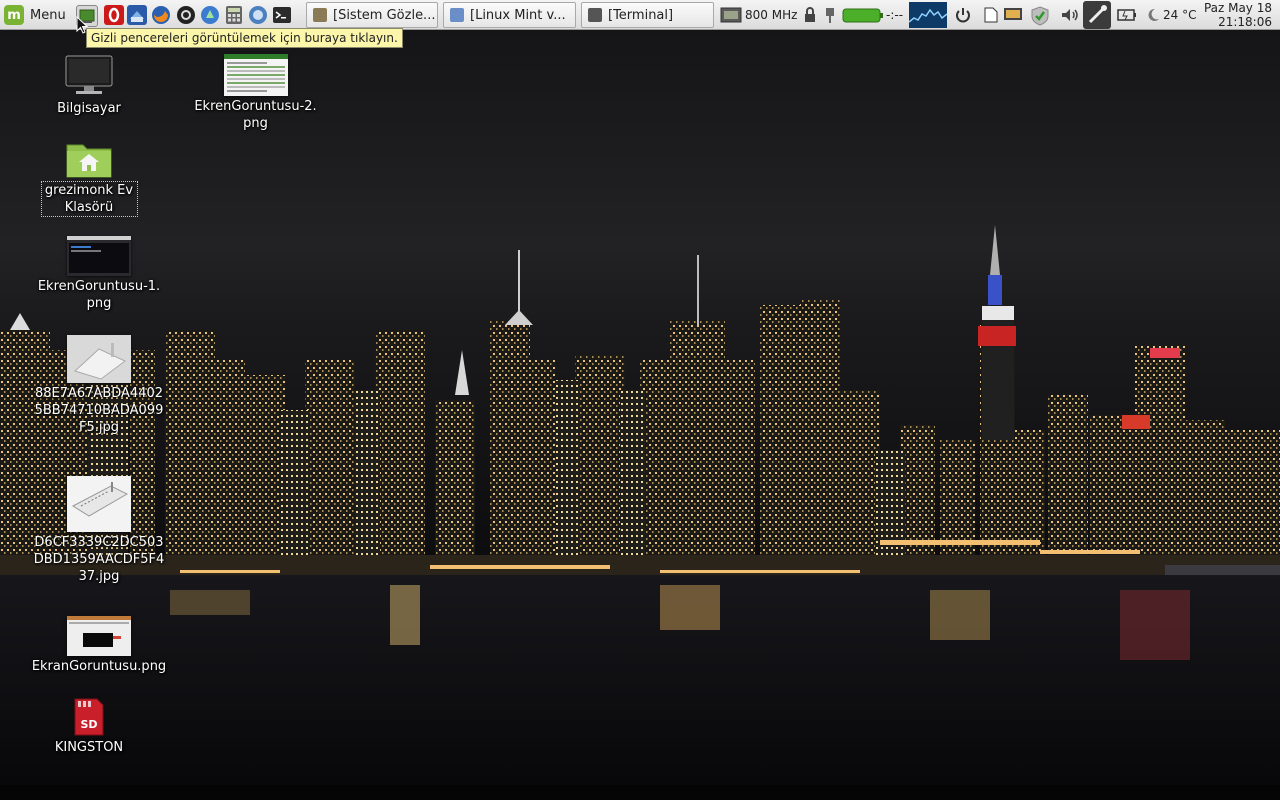 This screenshot has height=800, width=1280. What do you see at coordinates (99, 666) in the screenshot?
I see `desktop-icon-label: EkranGoruntusu.png` at bounding box center [99, 666].